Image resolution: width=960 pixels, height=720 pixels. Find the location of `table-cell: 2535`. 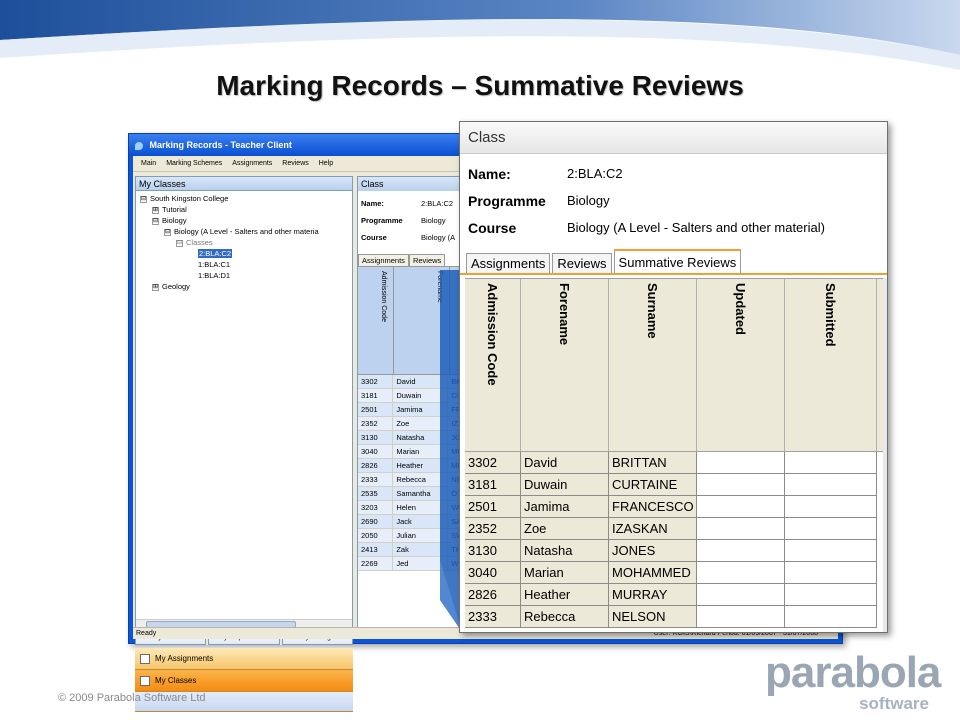

table-cell: 2535 is located at coordinates (376, 493).